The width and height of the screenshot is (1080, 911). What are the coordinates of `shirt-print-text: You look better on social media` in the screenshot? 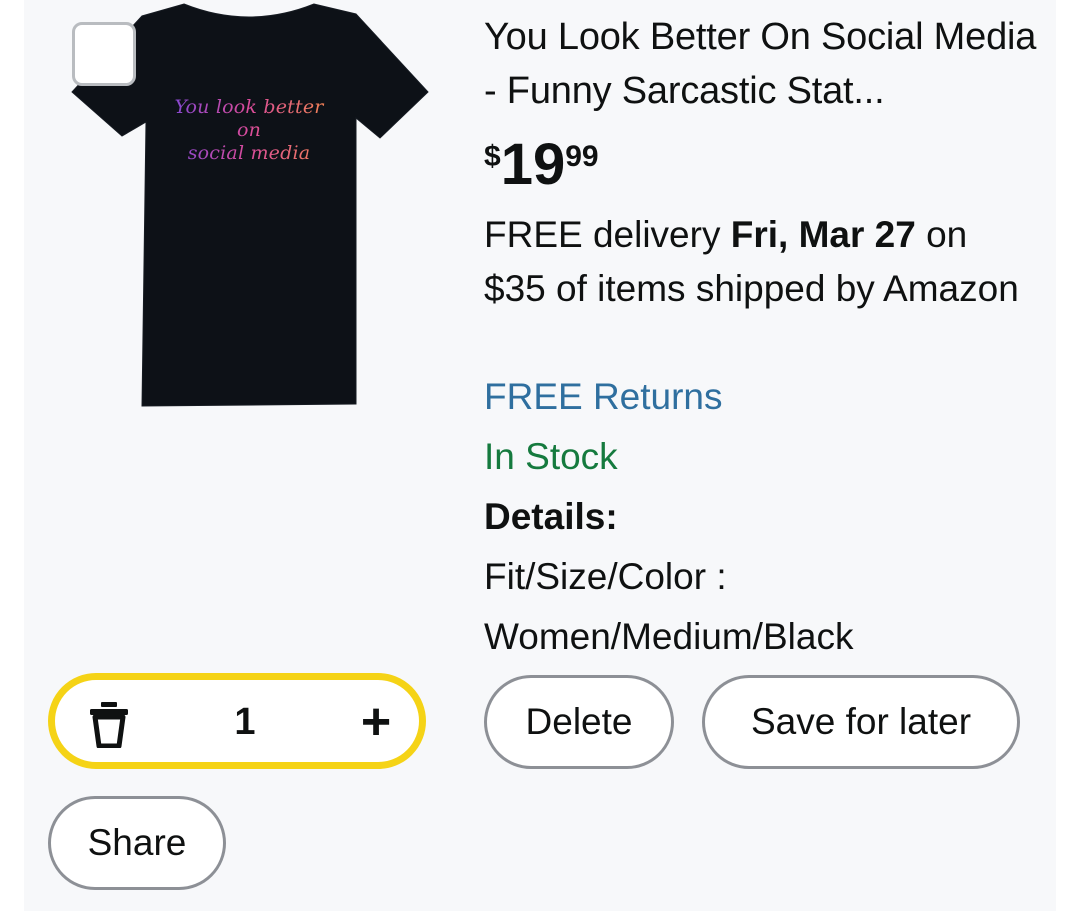 It's located at (249, 130).